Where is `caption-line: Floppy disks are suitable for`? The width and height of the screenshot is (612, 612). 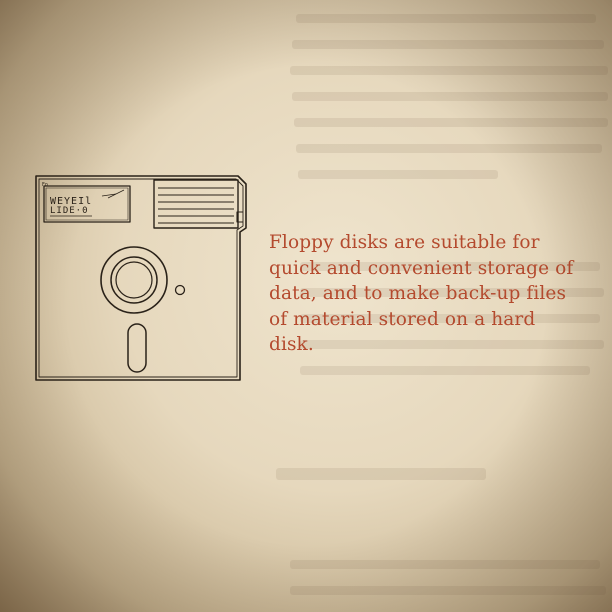
caption-line: Floppy disks are suitable for is located at coordinates (404, 242).